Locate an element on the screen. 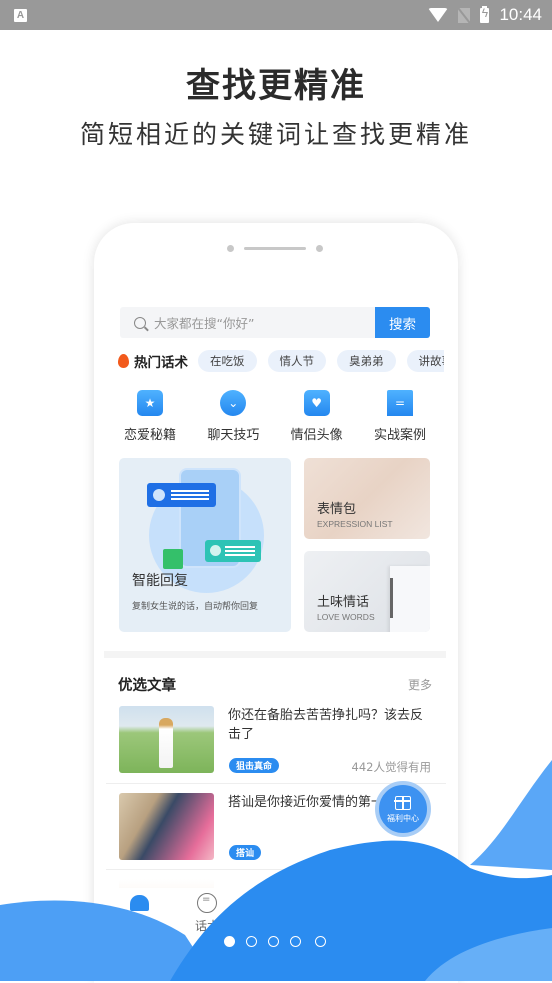 The width and height of the screenshot is (552, 983). phone-speaker is located at coordinates (275, 248).